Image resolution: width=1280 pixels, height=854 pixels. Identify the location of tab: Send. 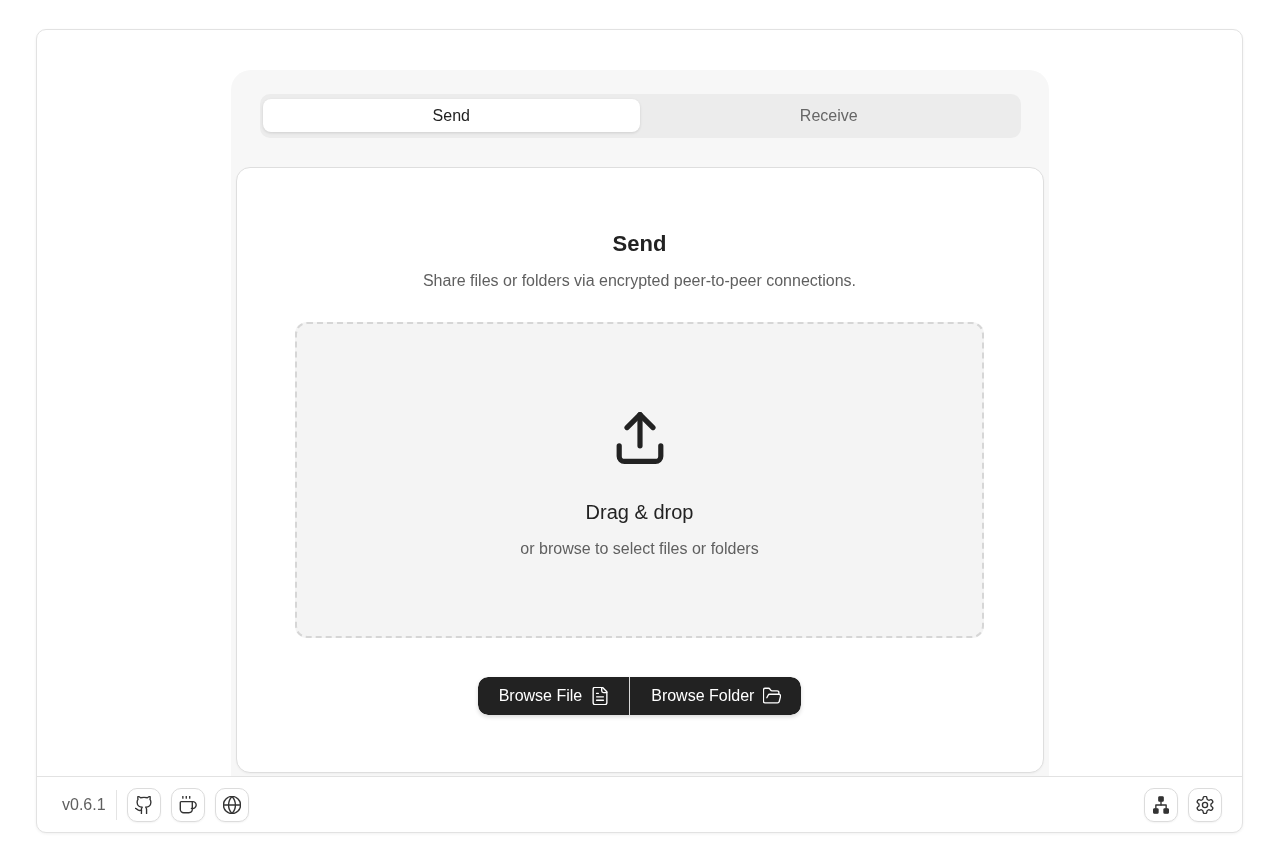
(451, 115).